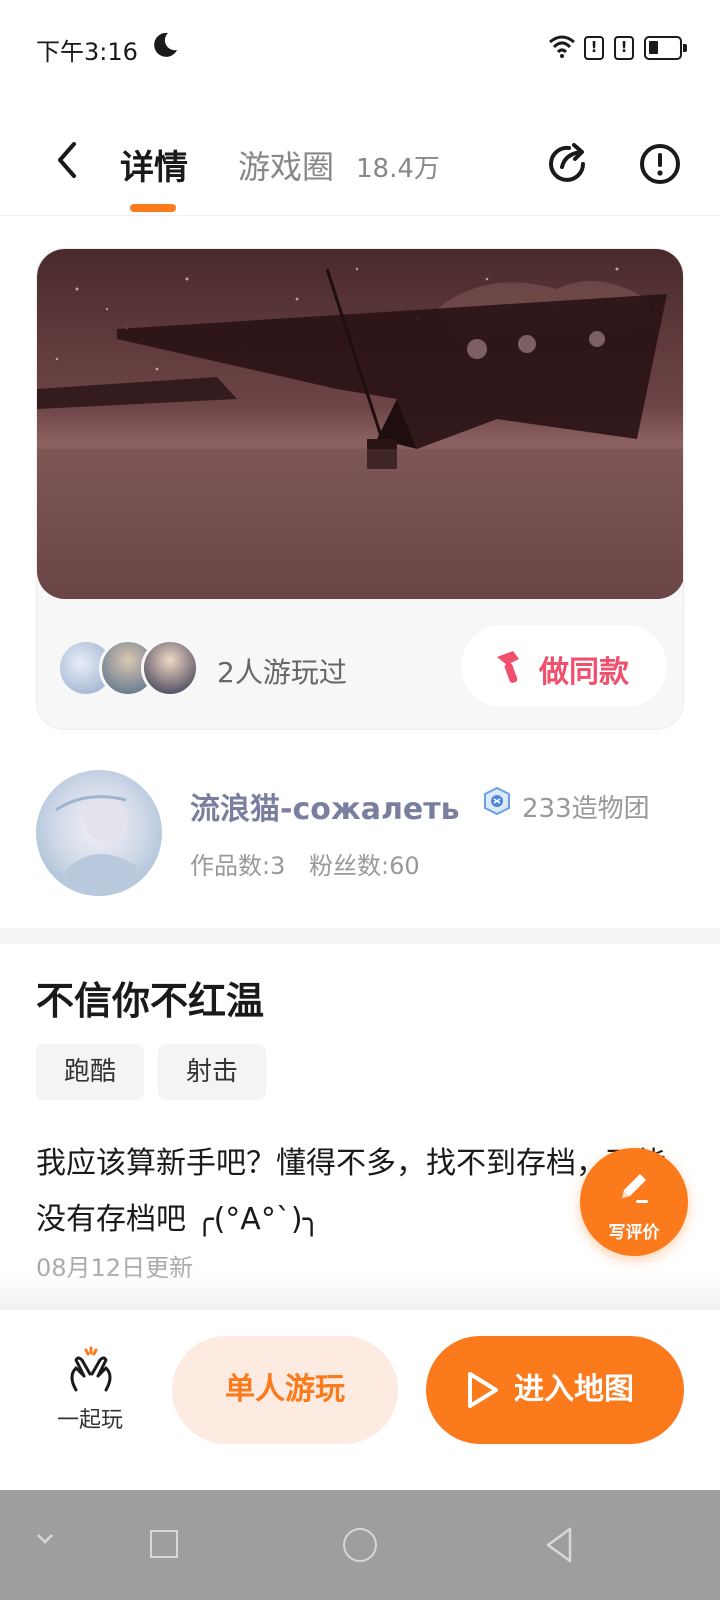 This screenshot has width=720, height=1600. I want to click on tab-active-indicator, so click(153, 208).